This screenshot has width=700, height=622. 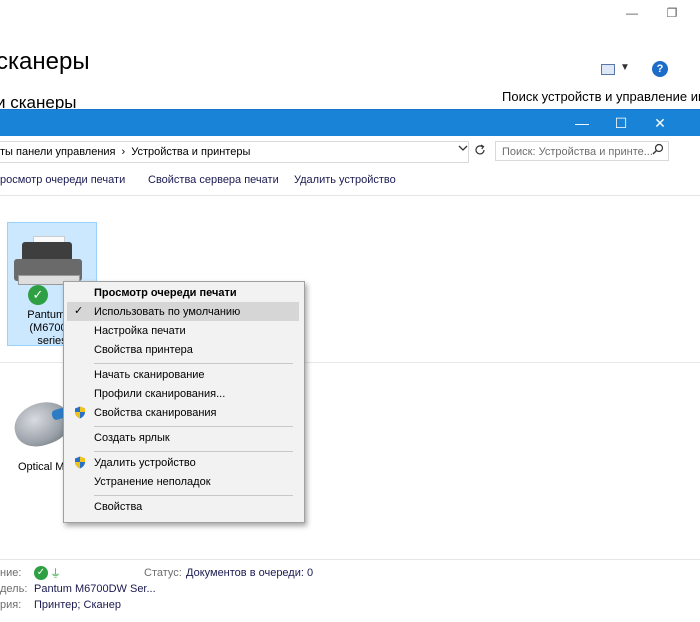 What do you see at coordinates (45, 61) in the screenshot?
I see `bg-page-title: сканеры` at bounding box center [45, 61].